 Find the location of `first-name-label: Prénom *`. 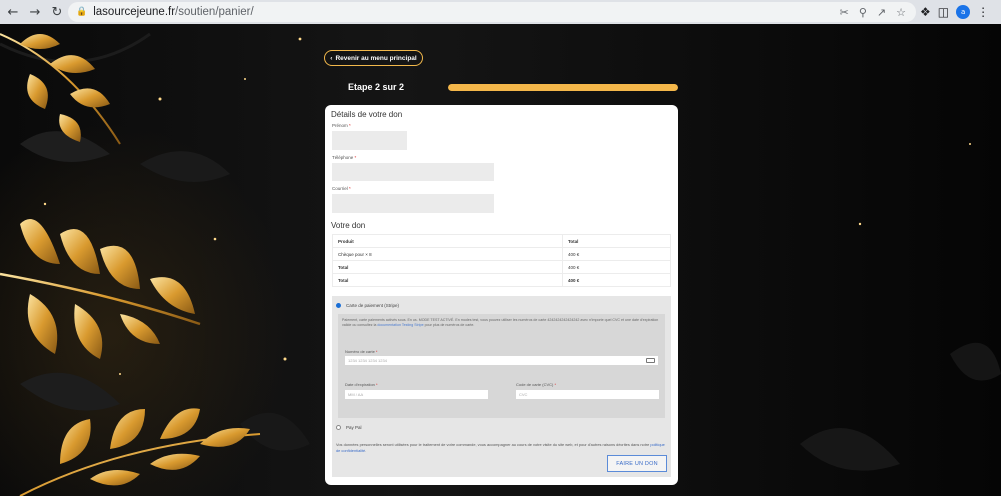

first-name-label: Prénom * is located at coordinates (341, 125).